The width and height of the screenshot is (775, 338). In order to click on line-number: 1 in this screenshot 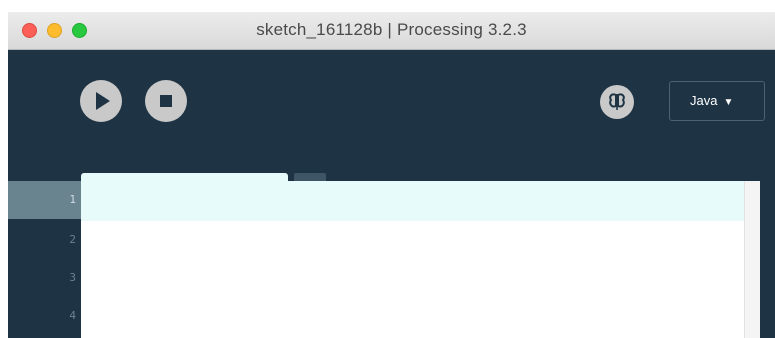, I will do `click(44, 200)`.